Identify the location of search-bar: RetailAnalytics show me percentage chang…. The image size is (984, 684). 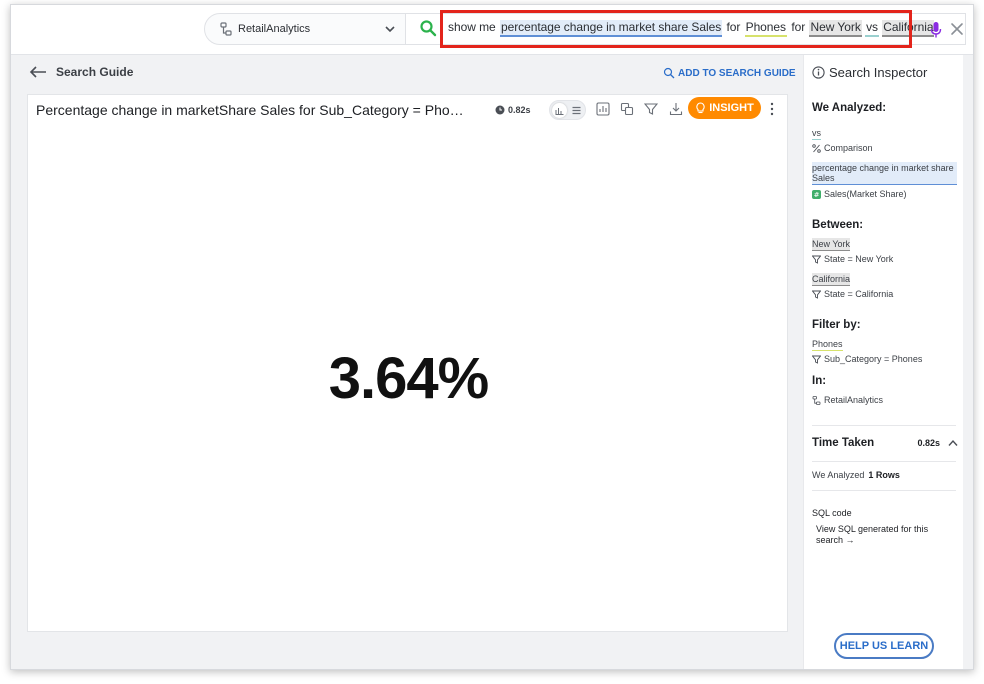
(492, 30).